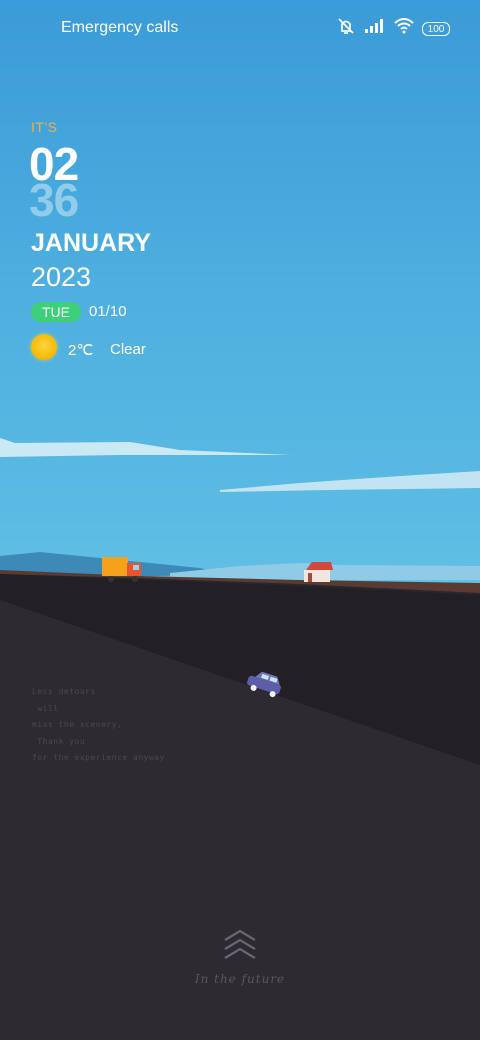  Describe the element at coordinates (45, 708) in the screenshot. I see `poem-line: will` at that location.